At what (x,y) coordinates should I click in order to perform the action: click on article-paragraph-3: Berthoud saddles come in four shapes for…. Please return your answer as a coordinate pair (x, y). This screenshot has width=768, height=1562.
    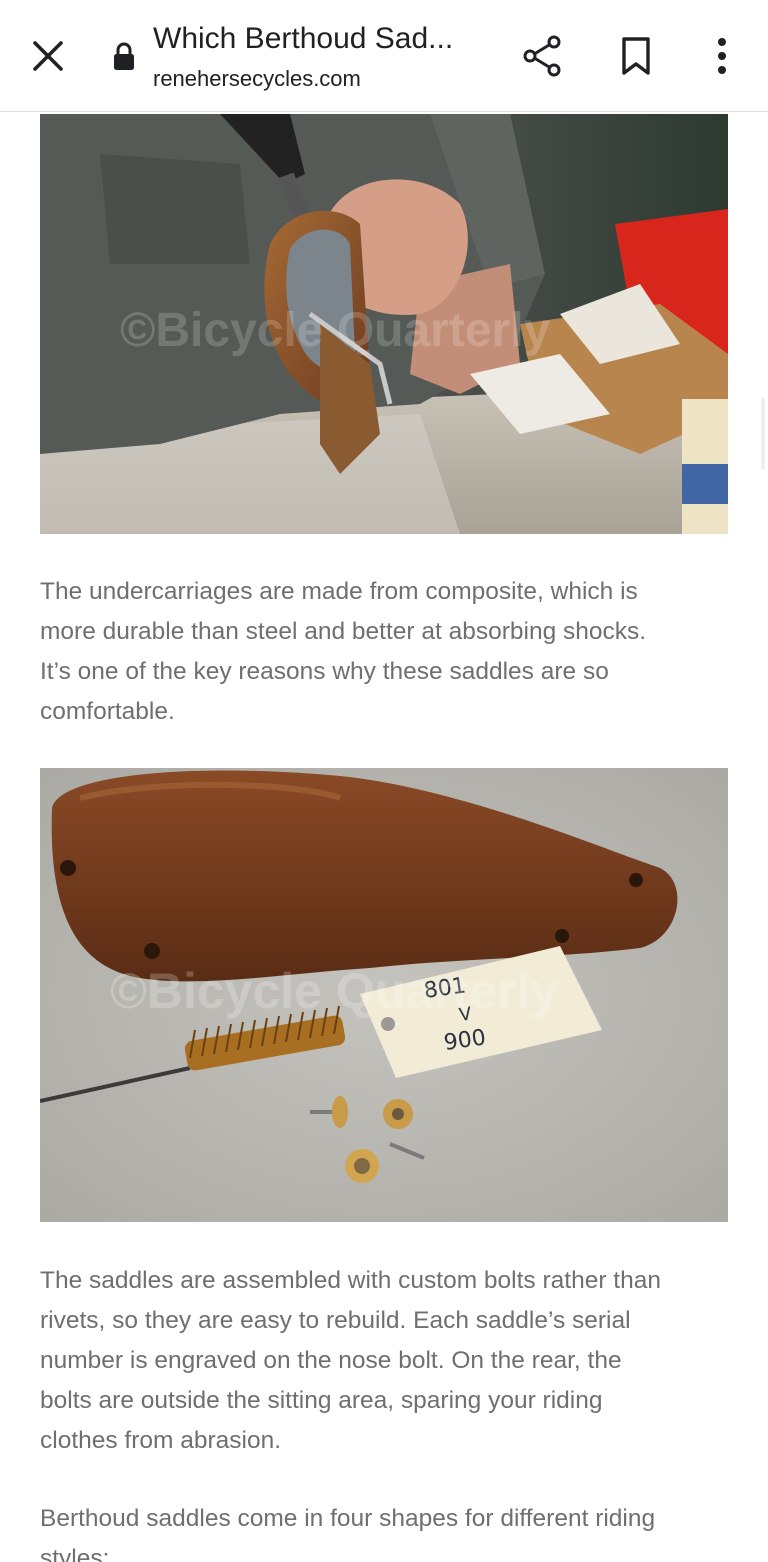
    Looking at the image, I should click on (385, 1530).